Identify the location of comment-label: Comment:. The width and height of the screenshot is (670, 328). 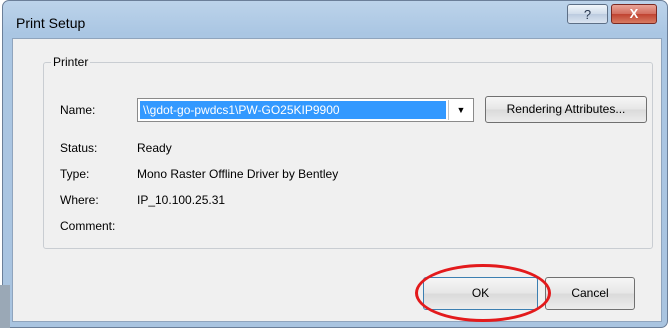
(88, 226).